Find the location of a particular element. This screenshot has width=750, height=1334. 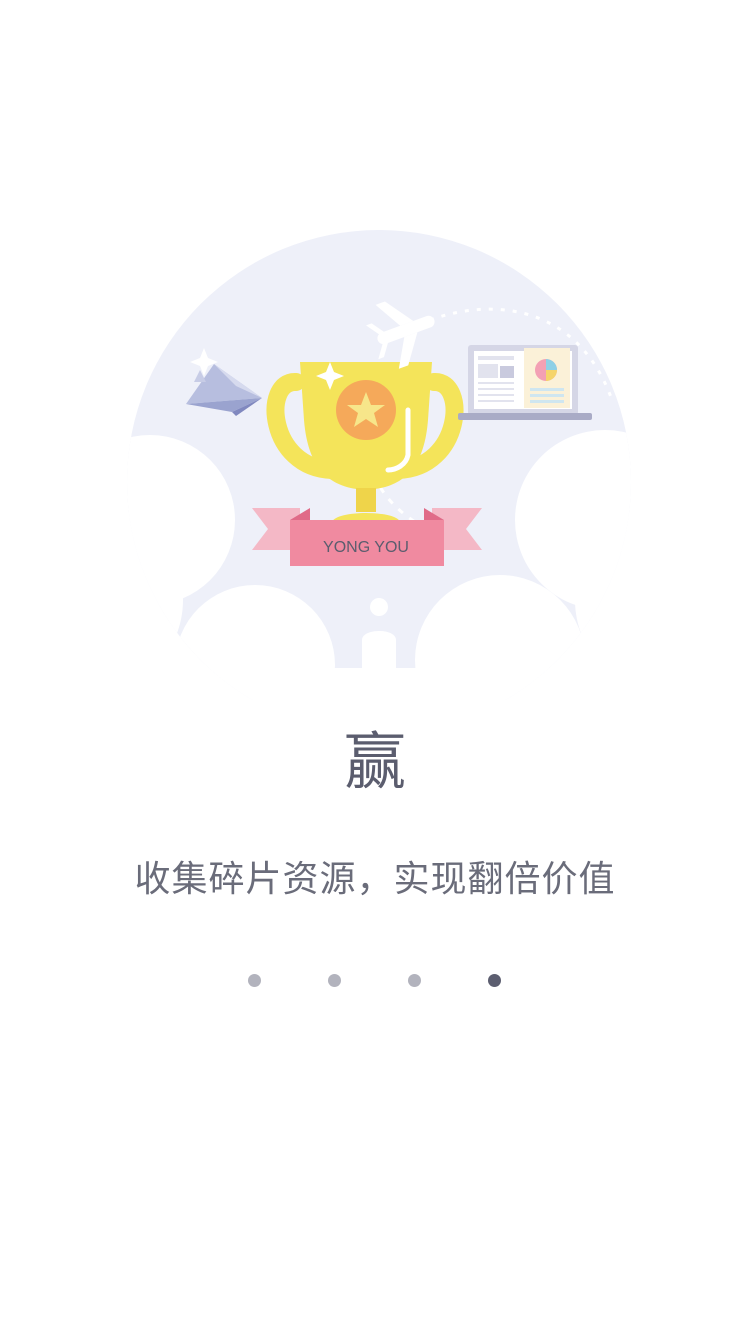

page-dot-4-active is located at coordinates (494, 980).